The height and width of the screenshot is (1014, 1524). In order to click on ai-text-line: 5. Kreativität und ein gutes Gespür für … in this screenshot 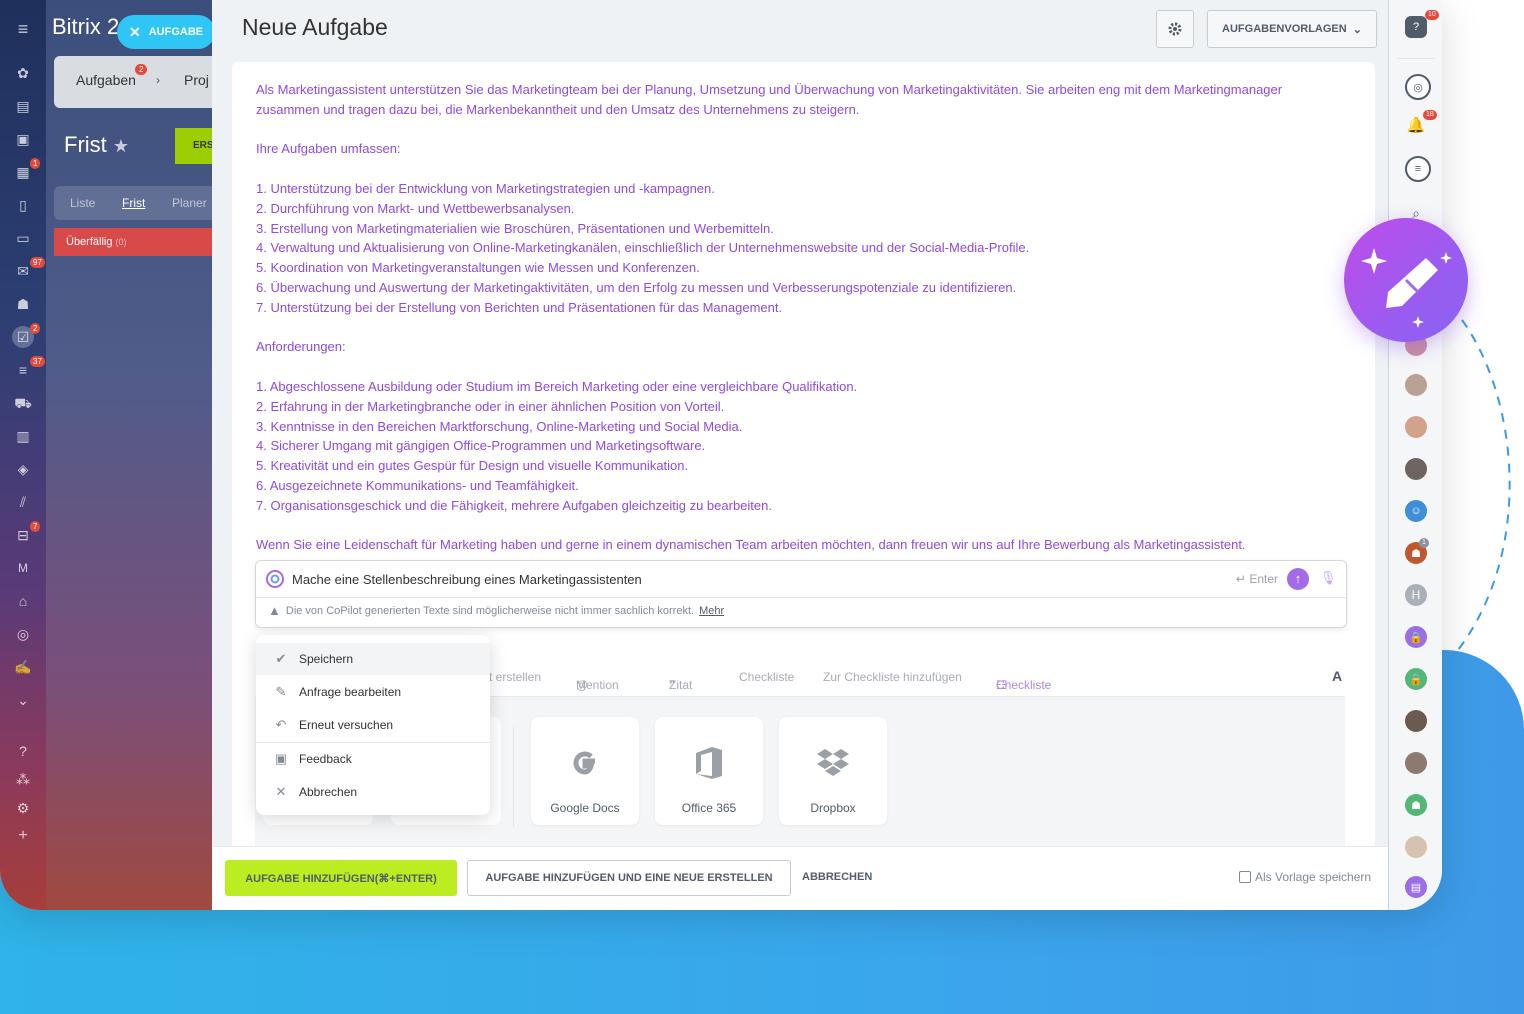, I will do `click(472, 466)`.